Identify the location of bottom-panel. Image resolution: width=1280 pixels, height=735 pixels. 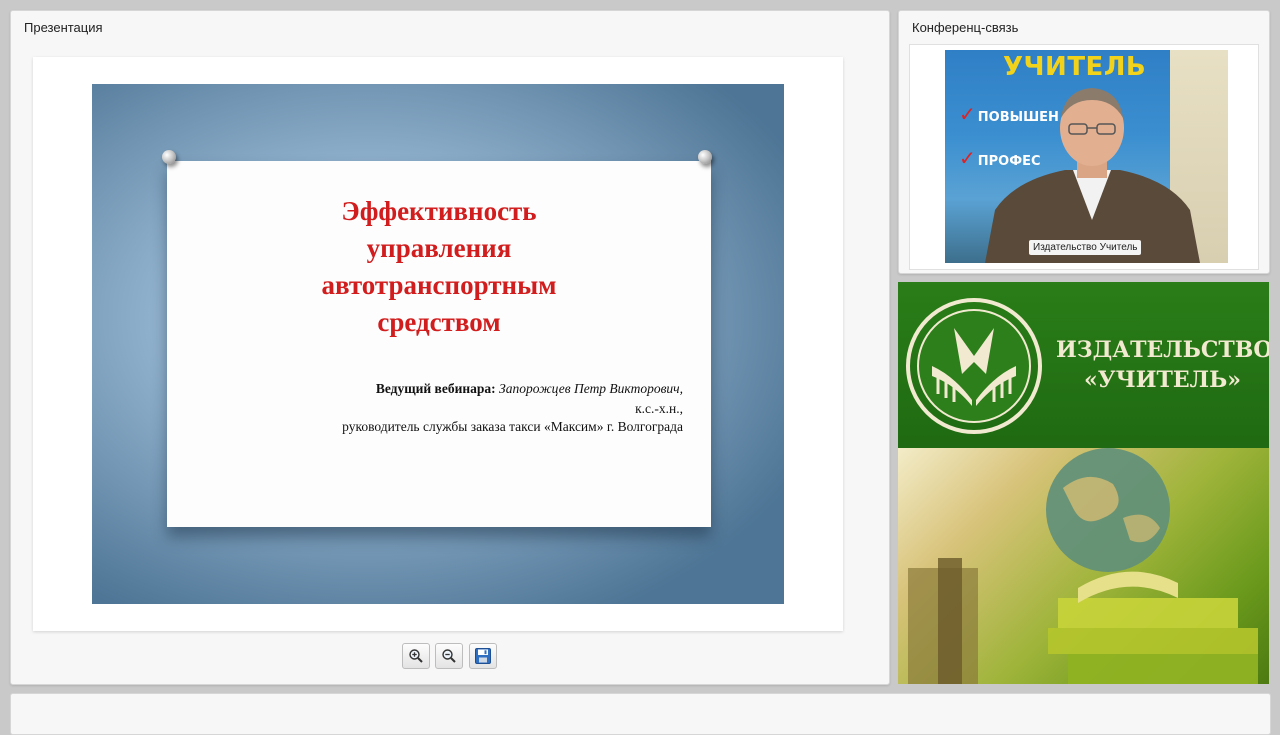
(640, 714).